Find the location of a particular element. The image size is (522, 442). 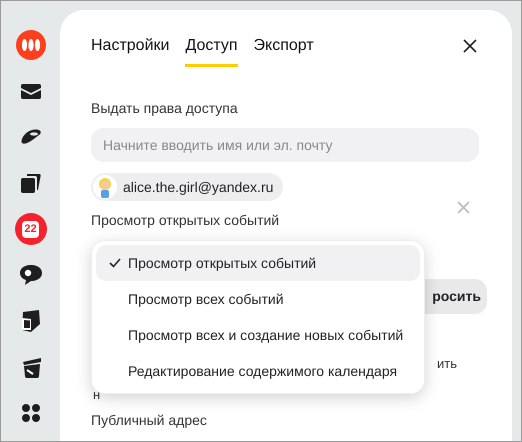

menu-item: Редактирование содержимого календаря is located at coordinates (258, 371).